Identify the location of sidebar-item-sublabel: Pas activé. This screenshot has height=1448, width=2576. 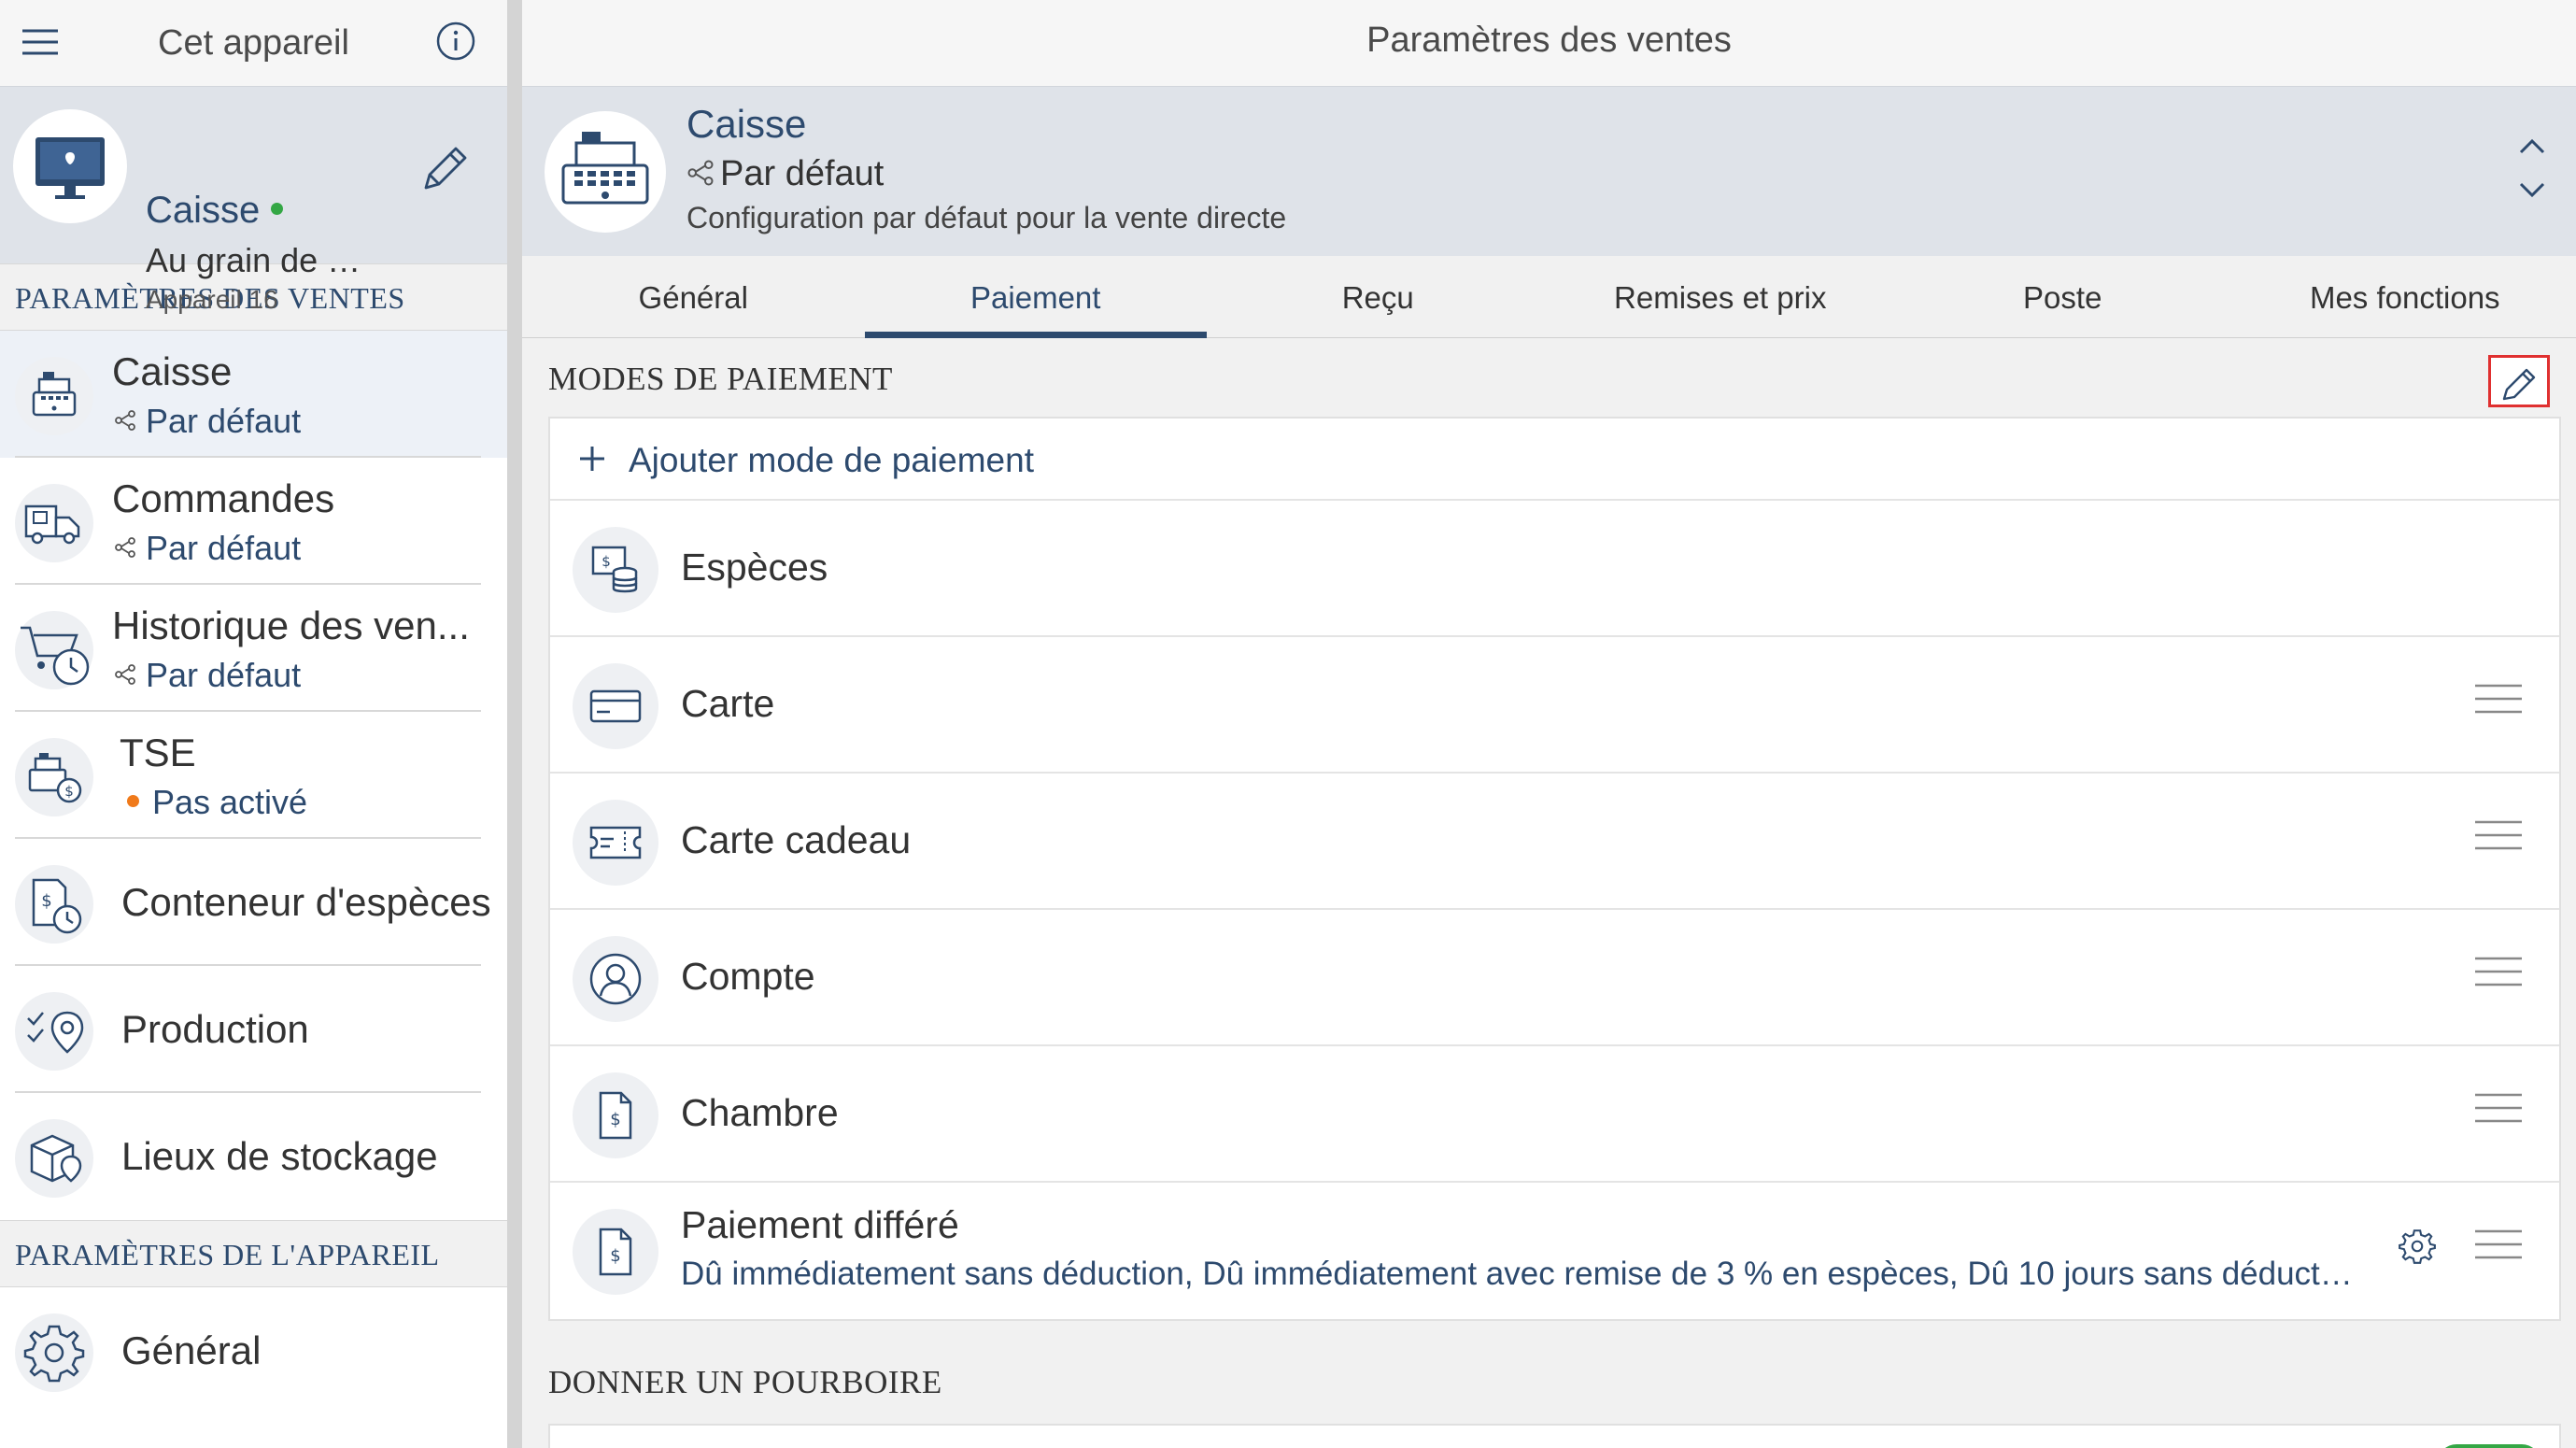
(217, 803).